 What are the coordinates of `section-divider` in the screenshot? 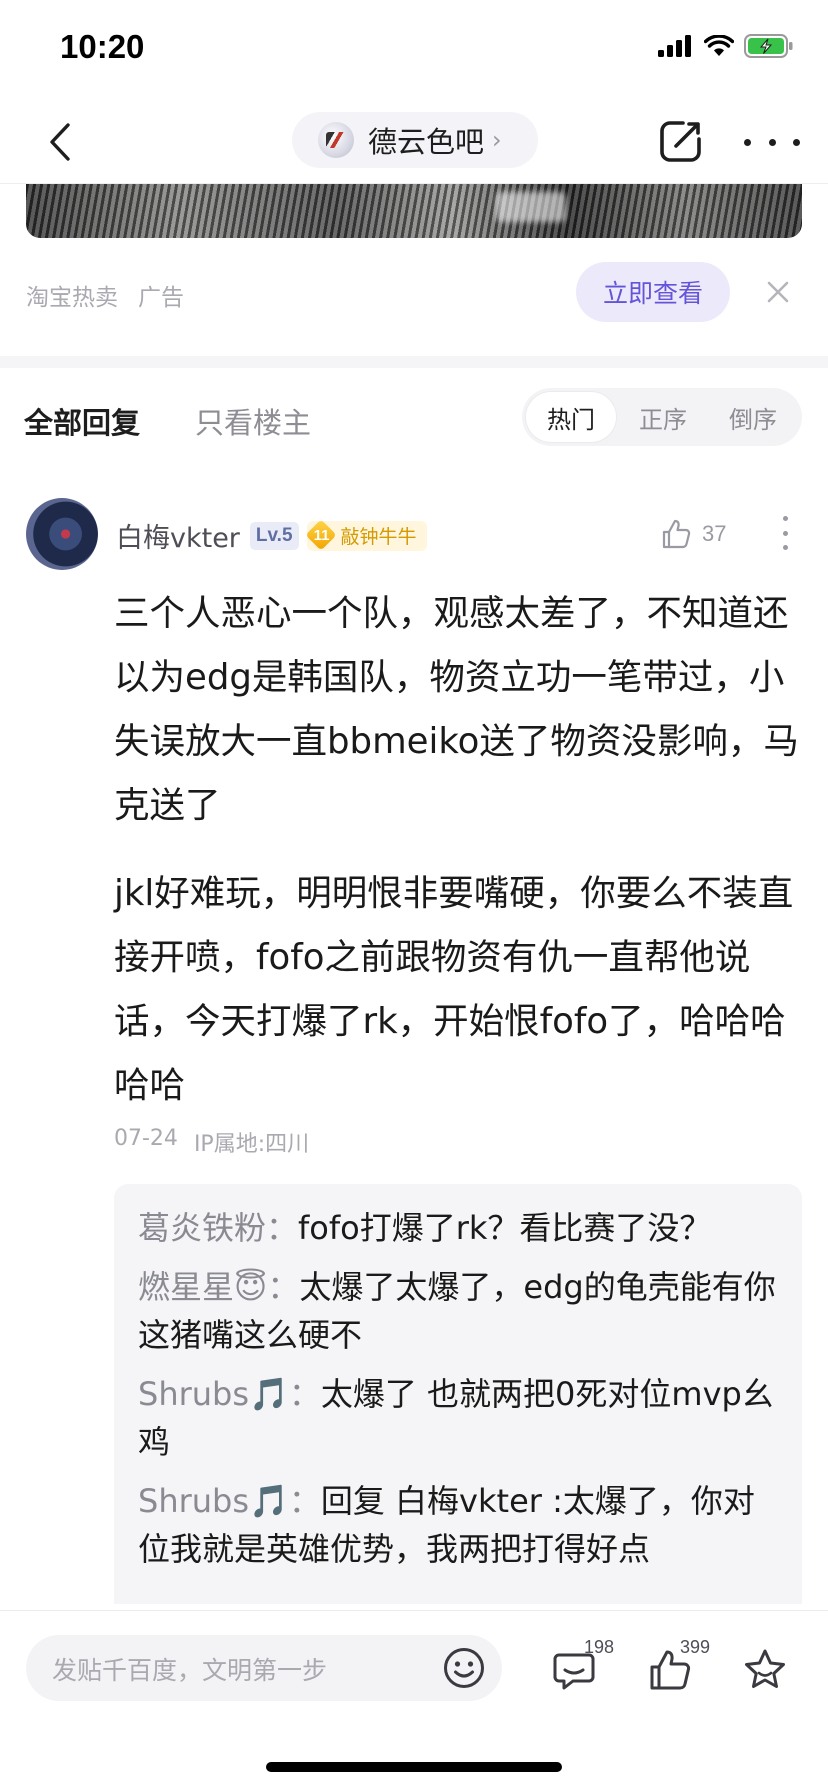 It's located at (414, 362).